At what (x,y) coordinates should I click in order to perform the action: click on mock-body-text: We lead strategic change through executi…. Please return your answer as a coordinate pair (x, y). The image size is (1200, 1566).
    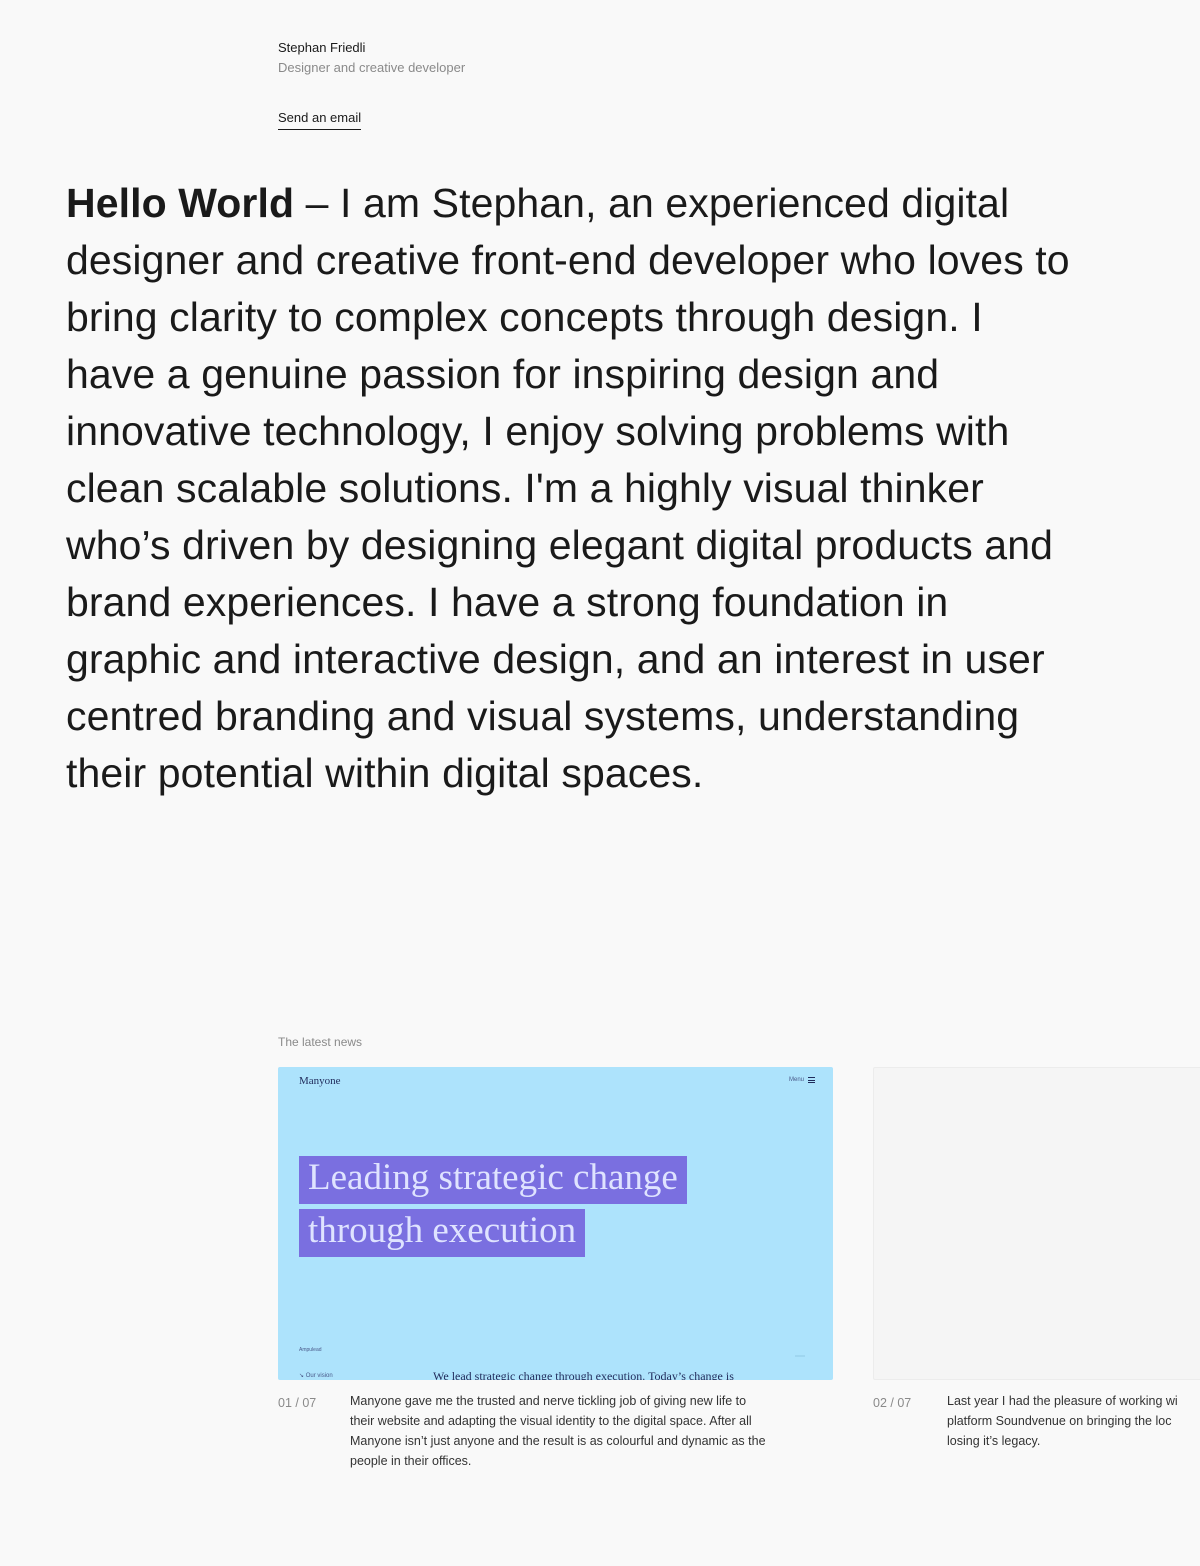
    Looking at the image, I should click on (583, 1374).